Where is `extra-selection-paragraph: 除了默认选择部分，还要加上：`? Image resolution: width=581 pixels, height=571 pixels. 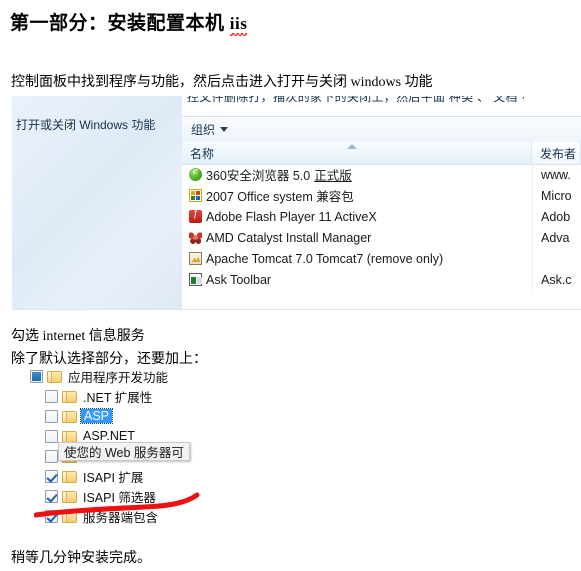
extra-selection-paragraph: 除了默认选择部分，还要加上： is located at coordinates (109, 359).